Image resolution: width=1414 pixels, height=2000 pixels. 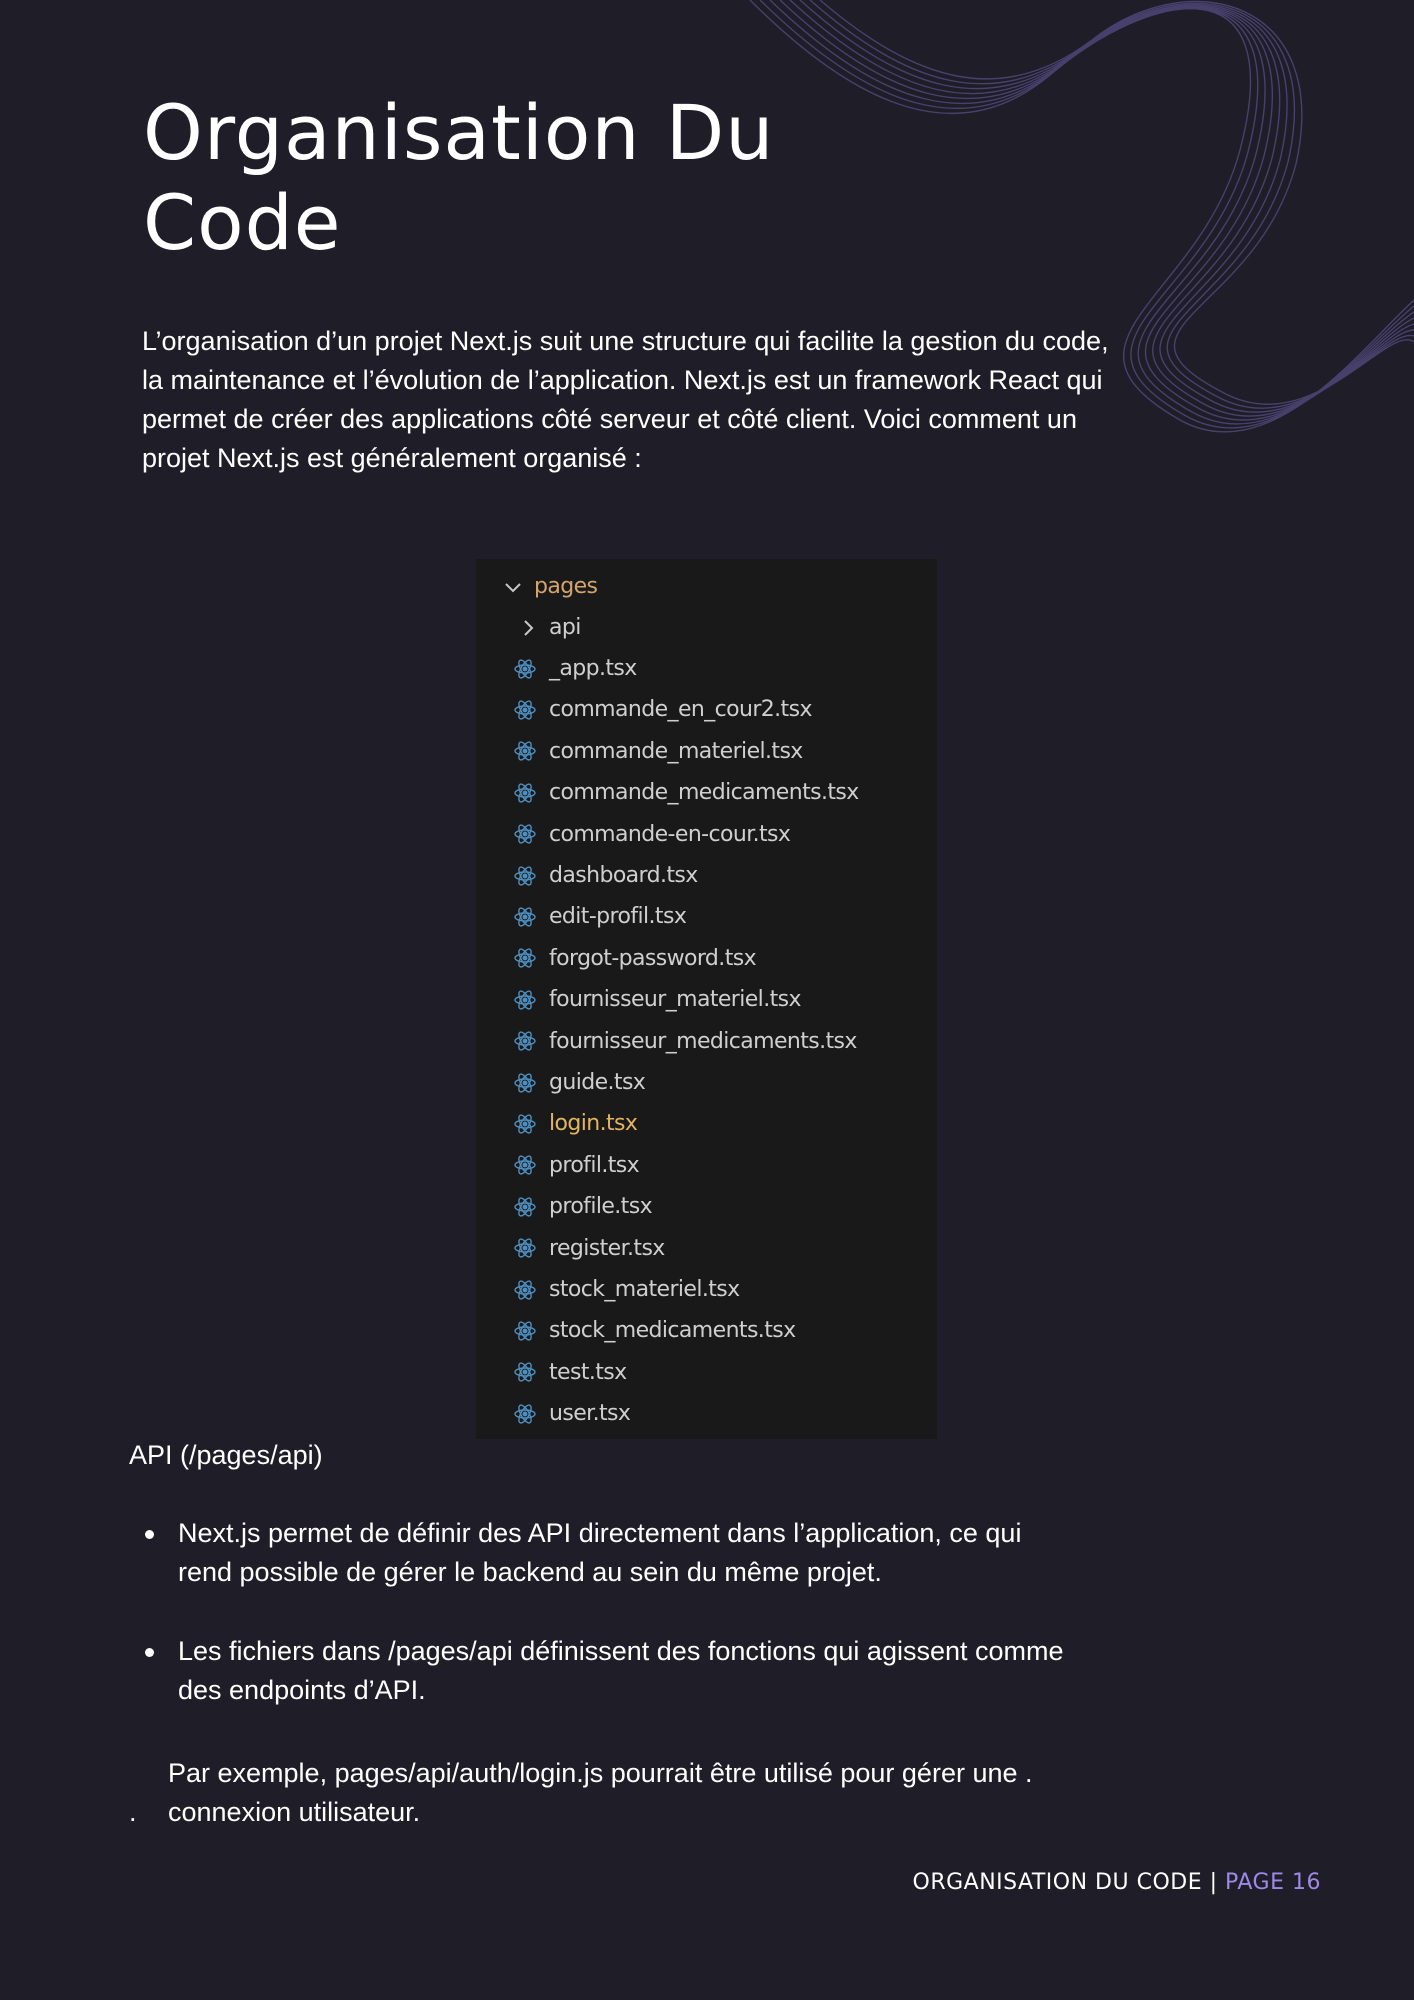 What do you see at coordinates (680, 710) in the screenshot?
I see `file-label: commande_en_cour2.tsx` at bounding box center [680, 710].